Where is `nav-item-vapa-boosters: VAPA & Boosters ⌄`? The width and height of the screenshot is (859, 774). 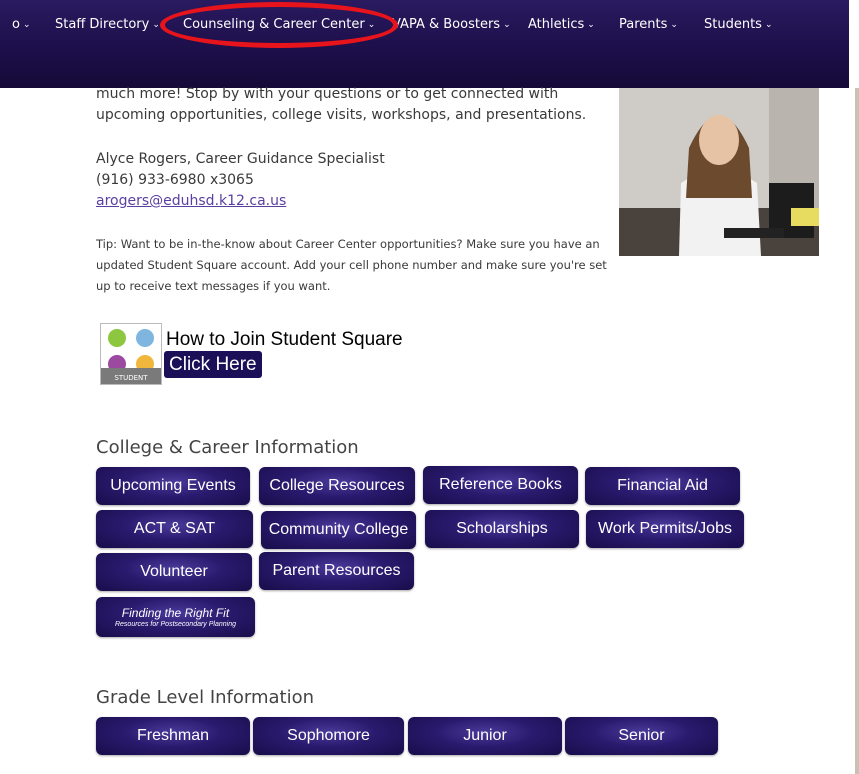
nav-item-vapa-boosters: VAPA & Boosters ⌄ is located at coordinates (451, 25).